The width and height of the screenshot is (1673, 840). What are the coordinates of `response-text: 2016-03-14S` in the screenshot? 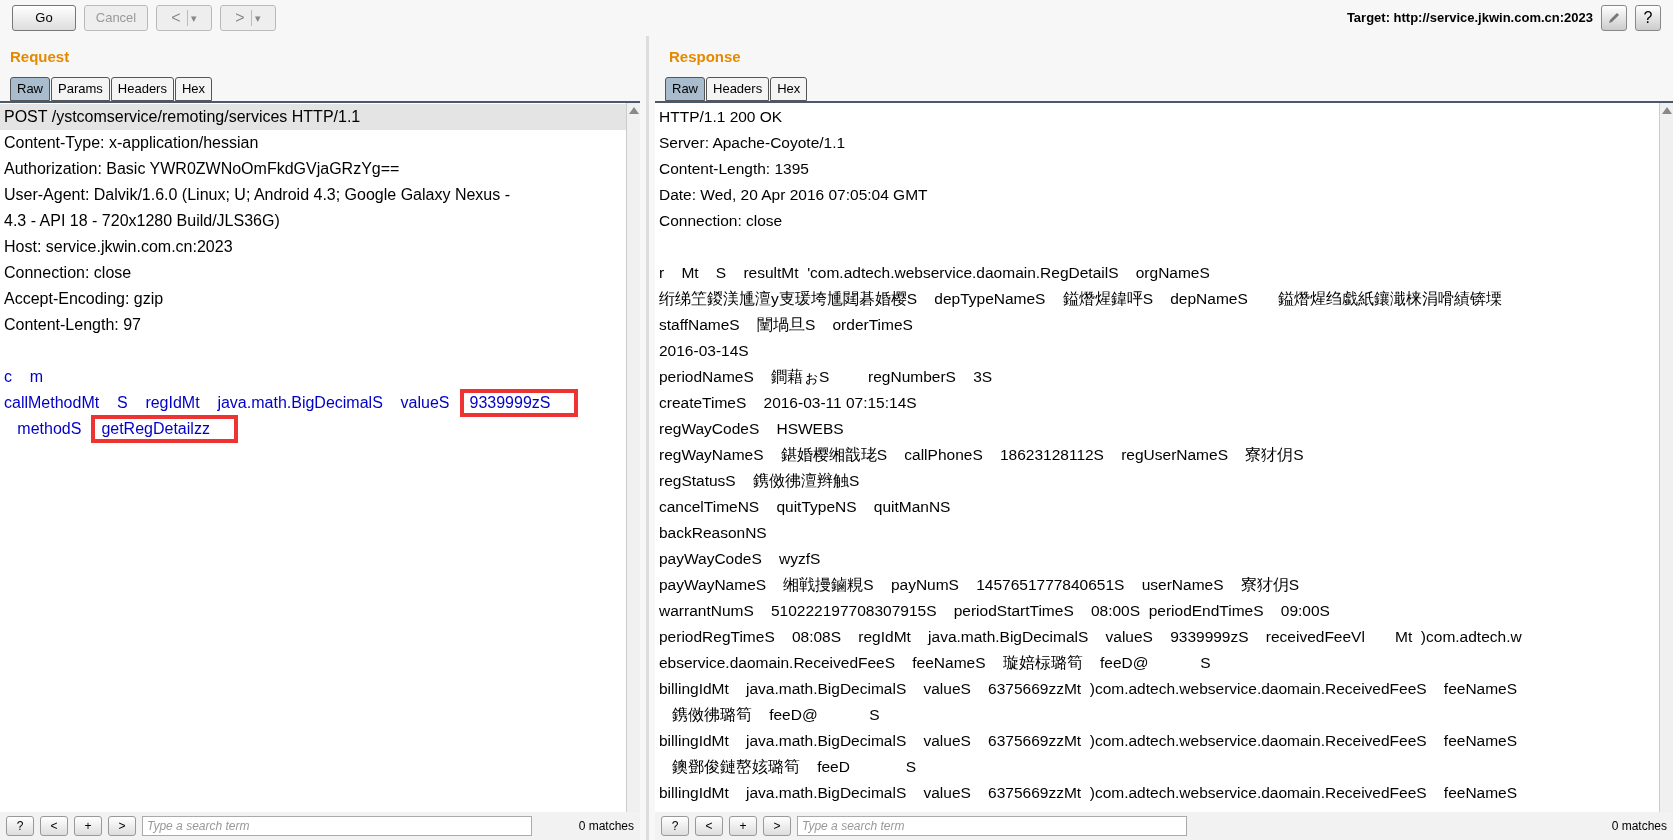 It's located at (704, 350).